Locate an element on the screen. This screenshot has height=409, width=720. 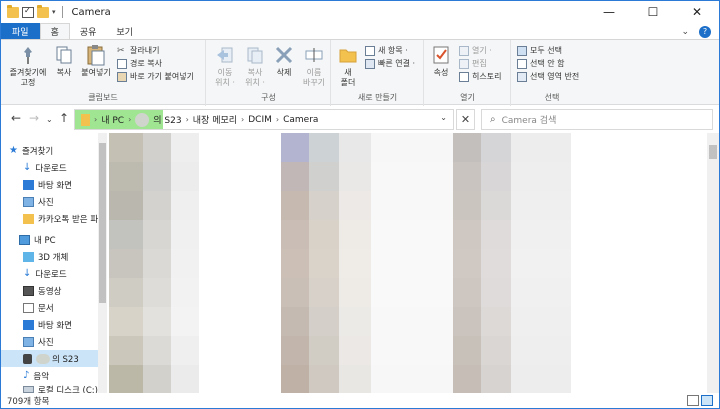
forward-arrow-icon: → is located at coordinates (34, 118).